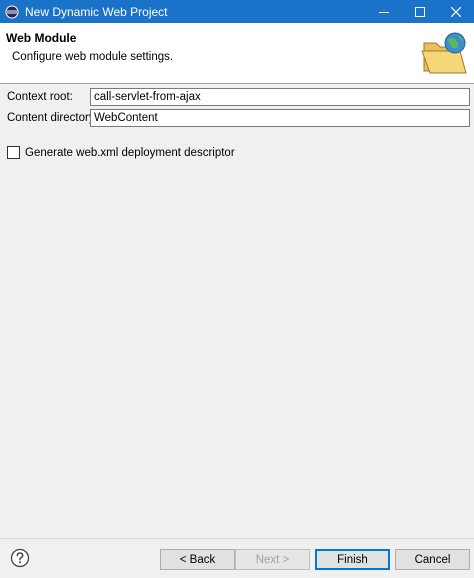 This screenshot has width=474, height=578. Describe the element at coordinates (456, 11) in the screenshot. I see `close-button` at that location.